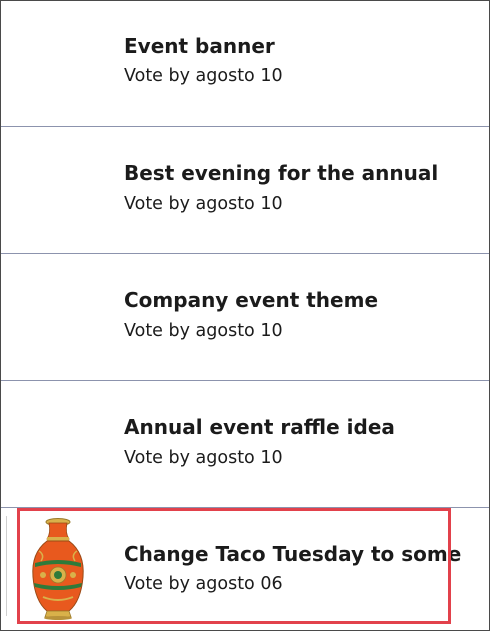 The width and height of the screenshot is (490, 631). Describe the element at coordinates (58, 569) in the screenshot. I see `vase-image` at that location.